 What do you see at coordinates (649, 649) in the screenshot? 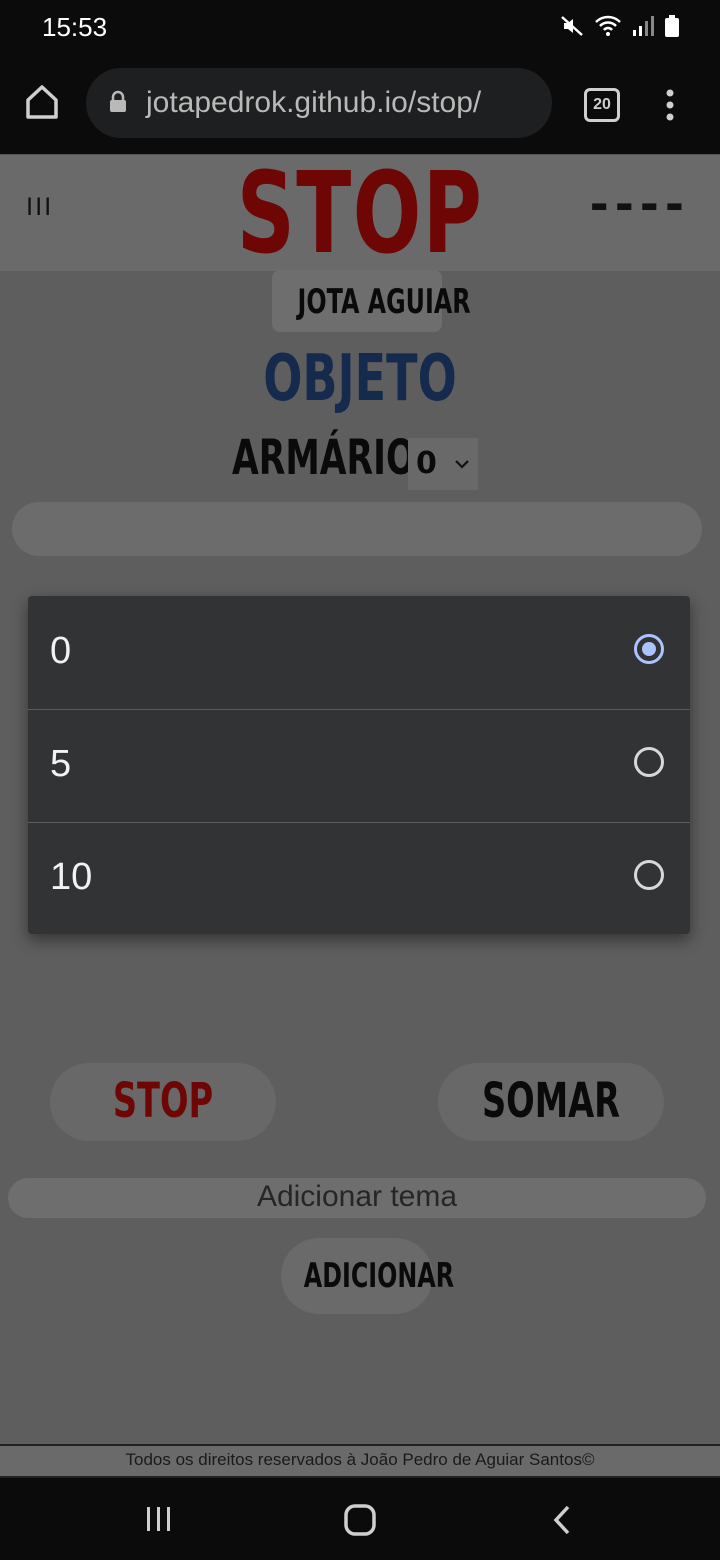
I see `radio-selected-icon` at bounding box center [649, 649].